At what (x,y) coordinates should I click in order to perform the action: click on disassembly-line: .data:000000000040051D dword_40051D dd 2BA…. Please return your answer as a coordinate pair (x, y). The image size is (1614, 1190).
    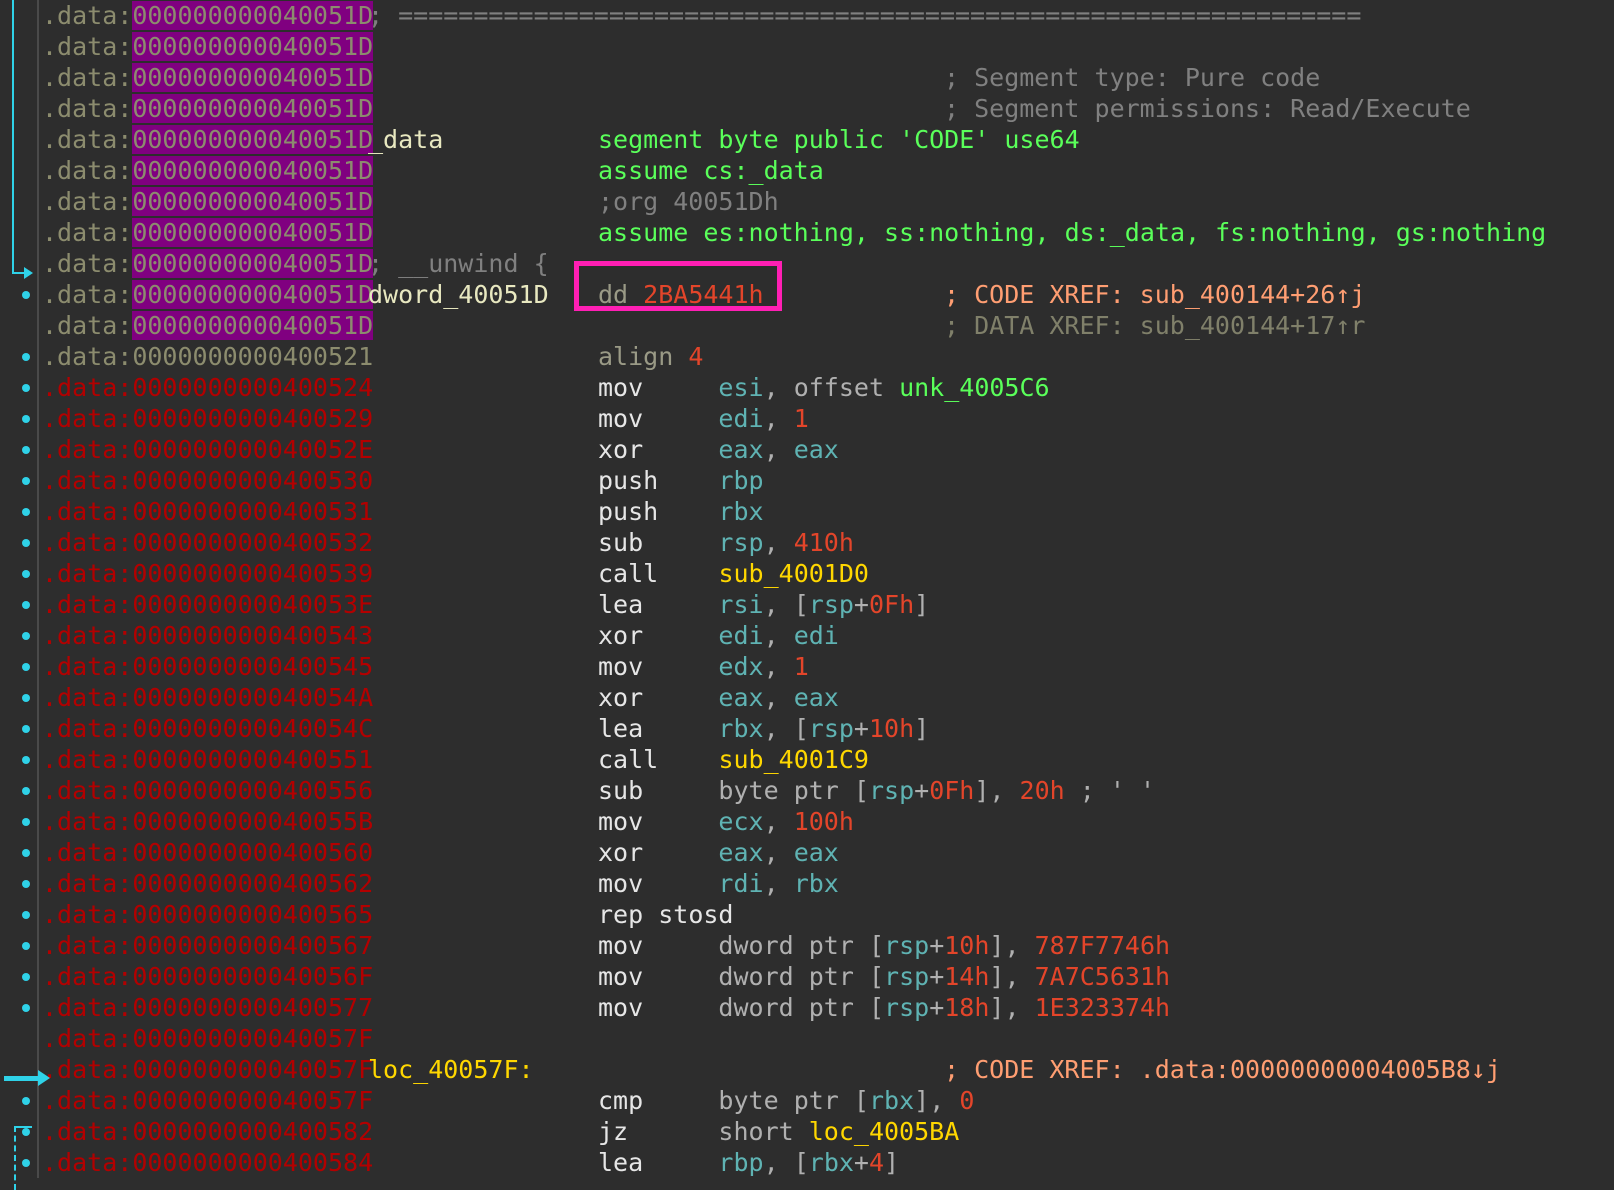
    Looking at the image, I should click on (807, 294).